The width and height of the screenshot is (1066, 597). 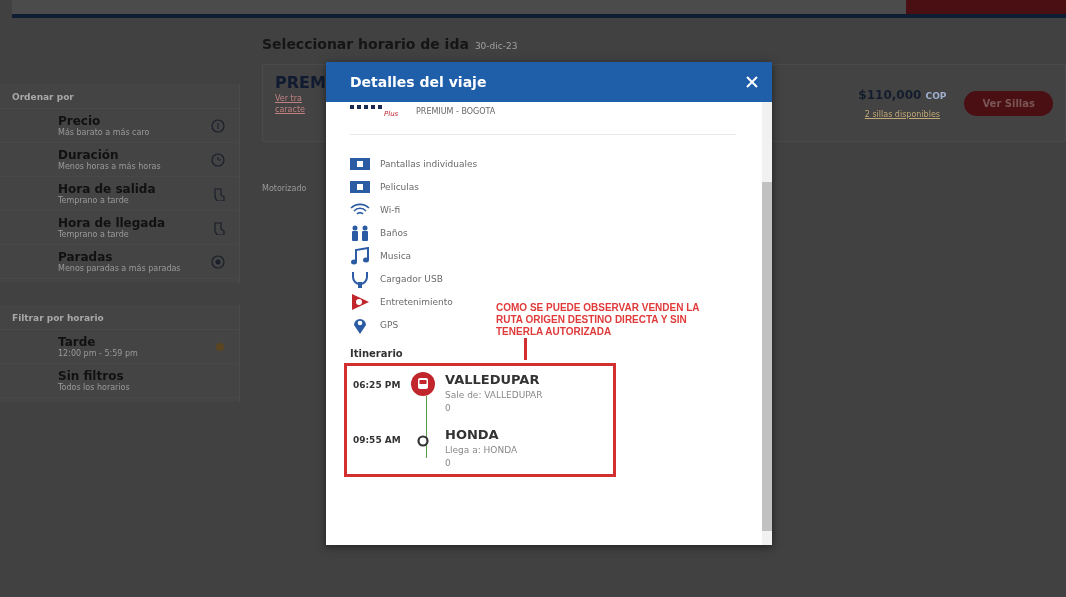 I want to click on people-icon, so click(x=360, y=233).